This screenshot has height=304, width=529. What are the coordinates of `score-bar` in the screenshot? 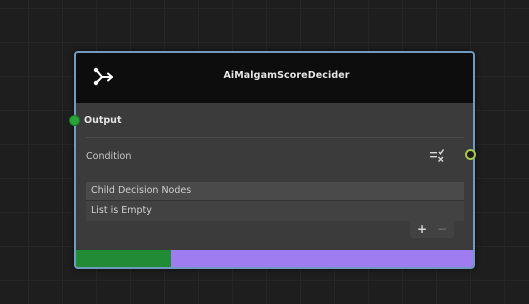 It's located at (274, 258).